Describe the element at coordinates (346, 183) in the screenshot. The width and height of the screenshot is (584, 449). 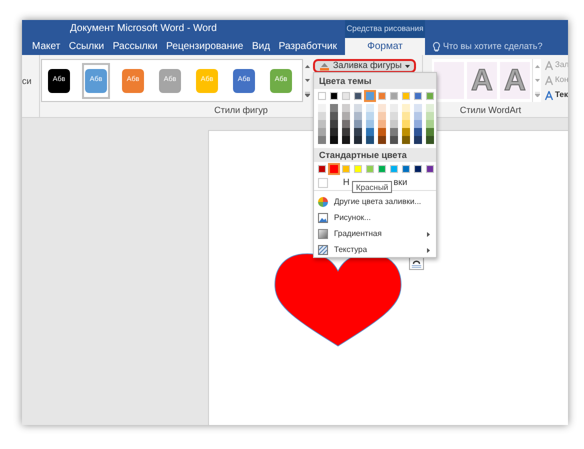
I see `menu-item-text: Н` at that location.